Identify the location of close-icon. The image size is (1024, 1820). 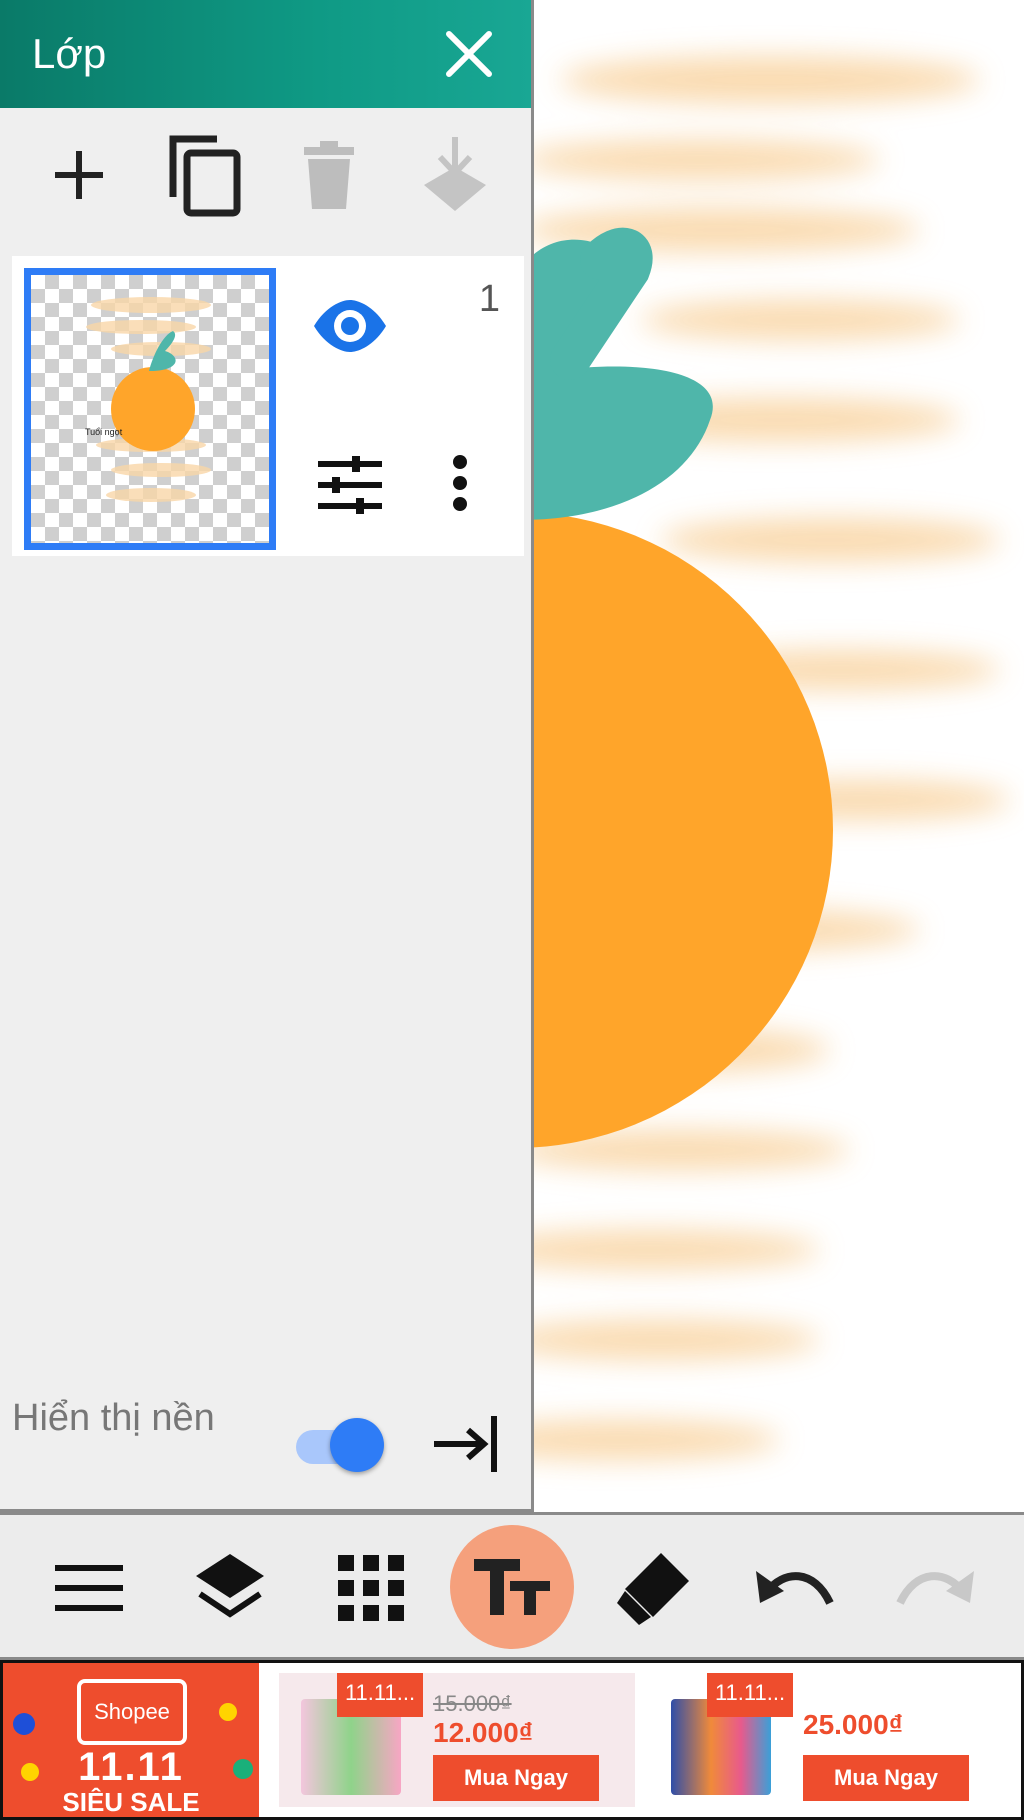
(469, 54).